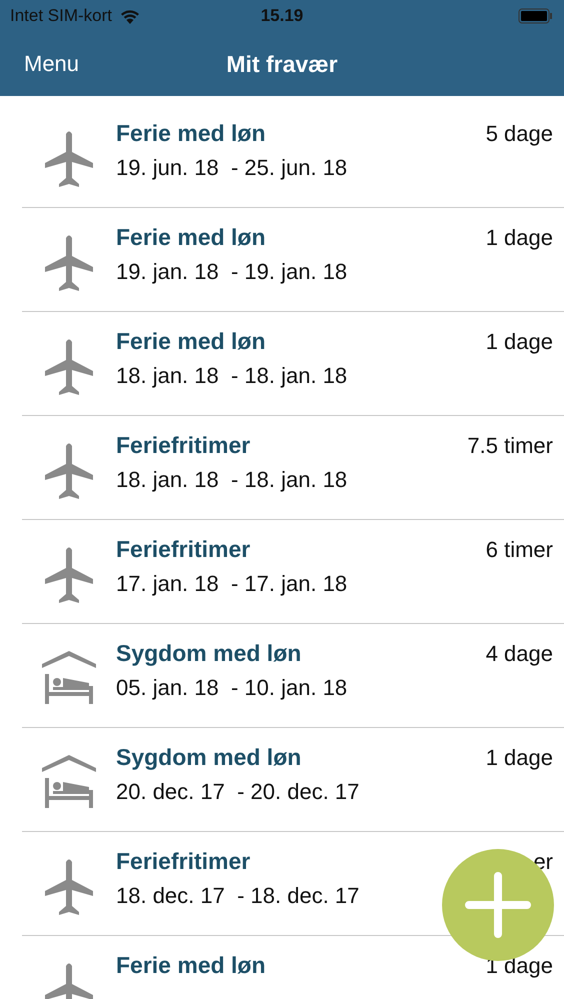 The width and height of the screenshot is (564, 999). Describe the element at coordinates (232, 272) in the screenshot. I see `absence-dates: 19. jan. 18 - 19. jan. 18` at that location.